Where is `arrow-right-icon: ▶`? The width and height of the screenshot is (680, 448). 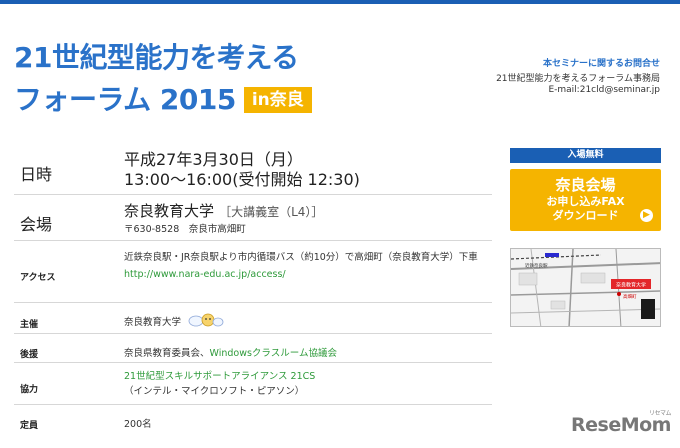 arrow-right-icon: ▶ is located at coordinates (646, 215).